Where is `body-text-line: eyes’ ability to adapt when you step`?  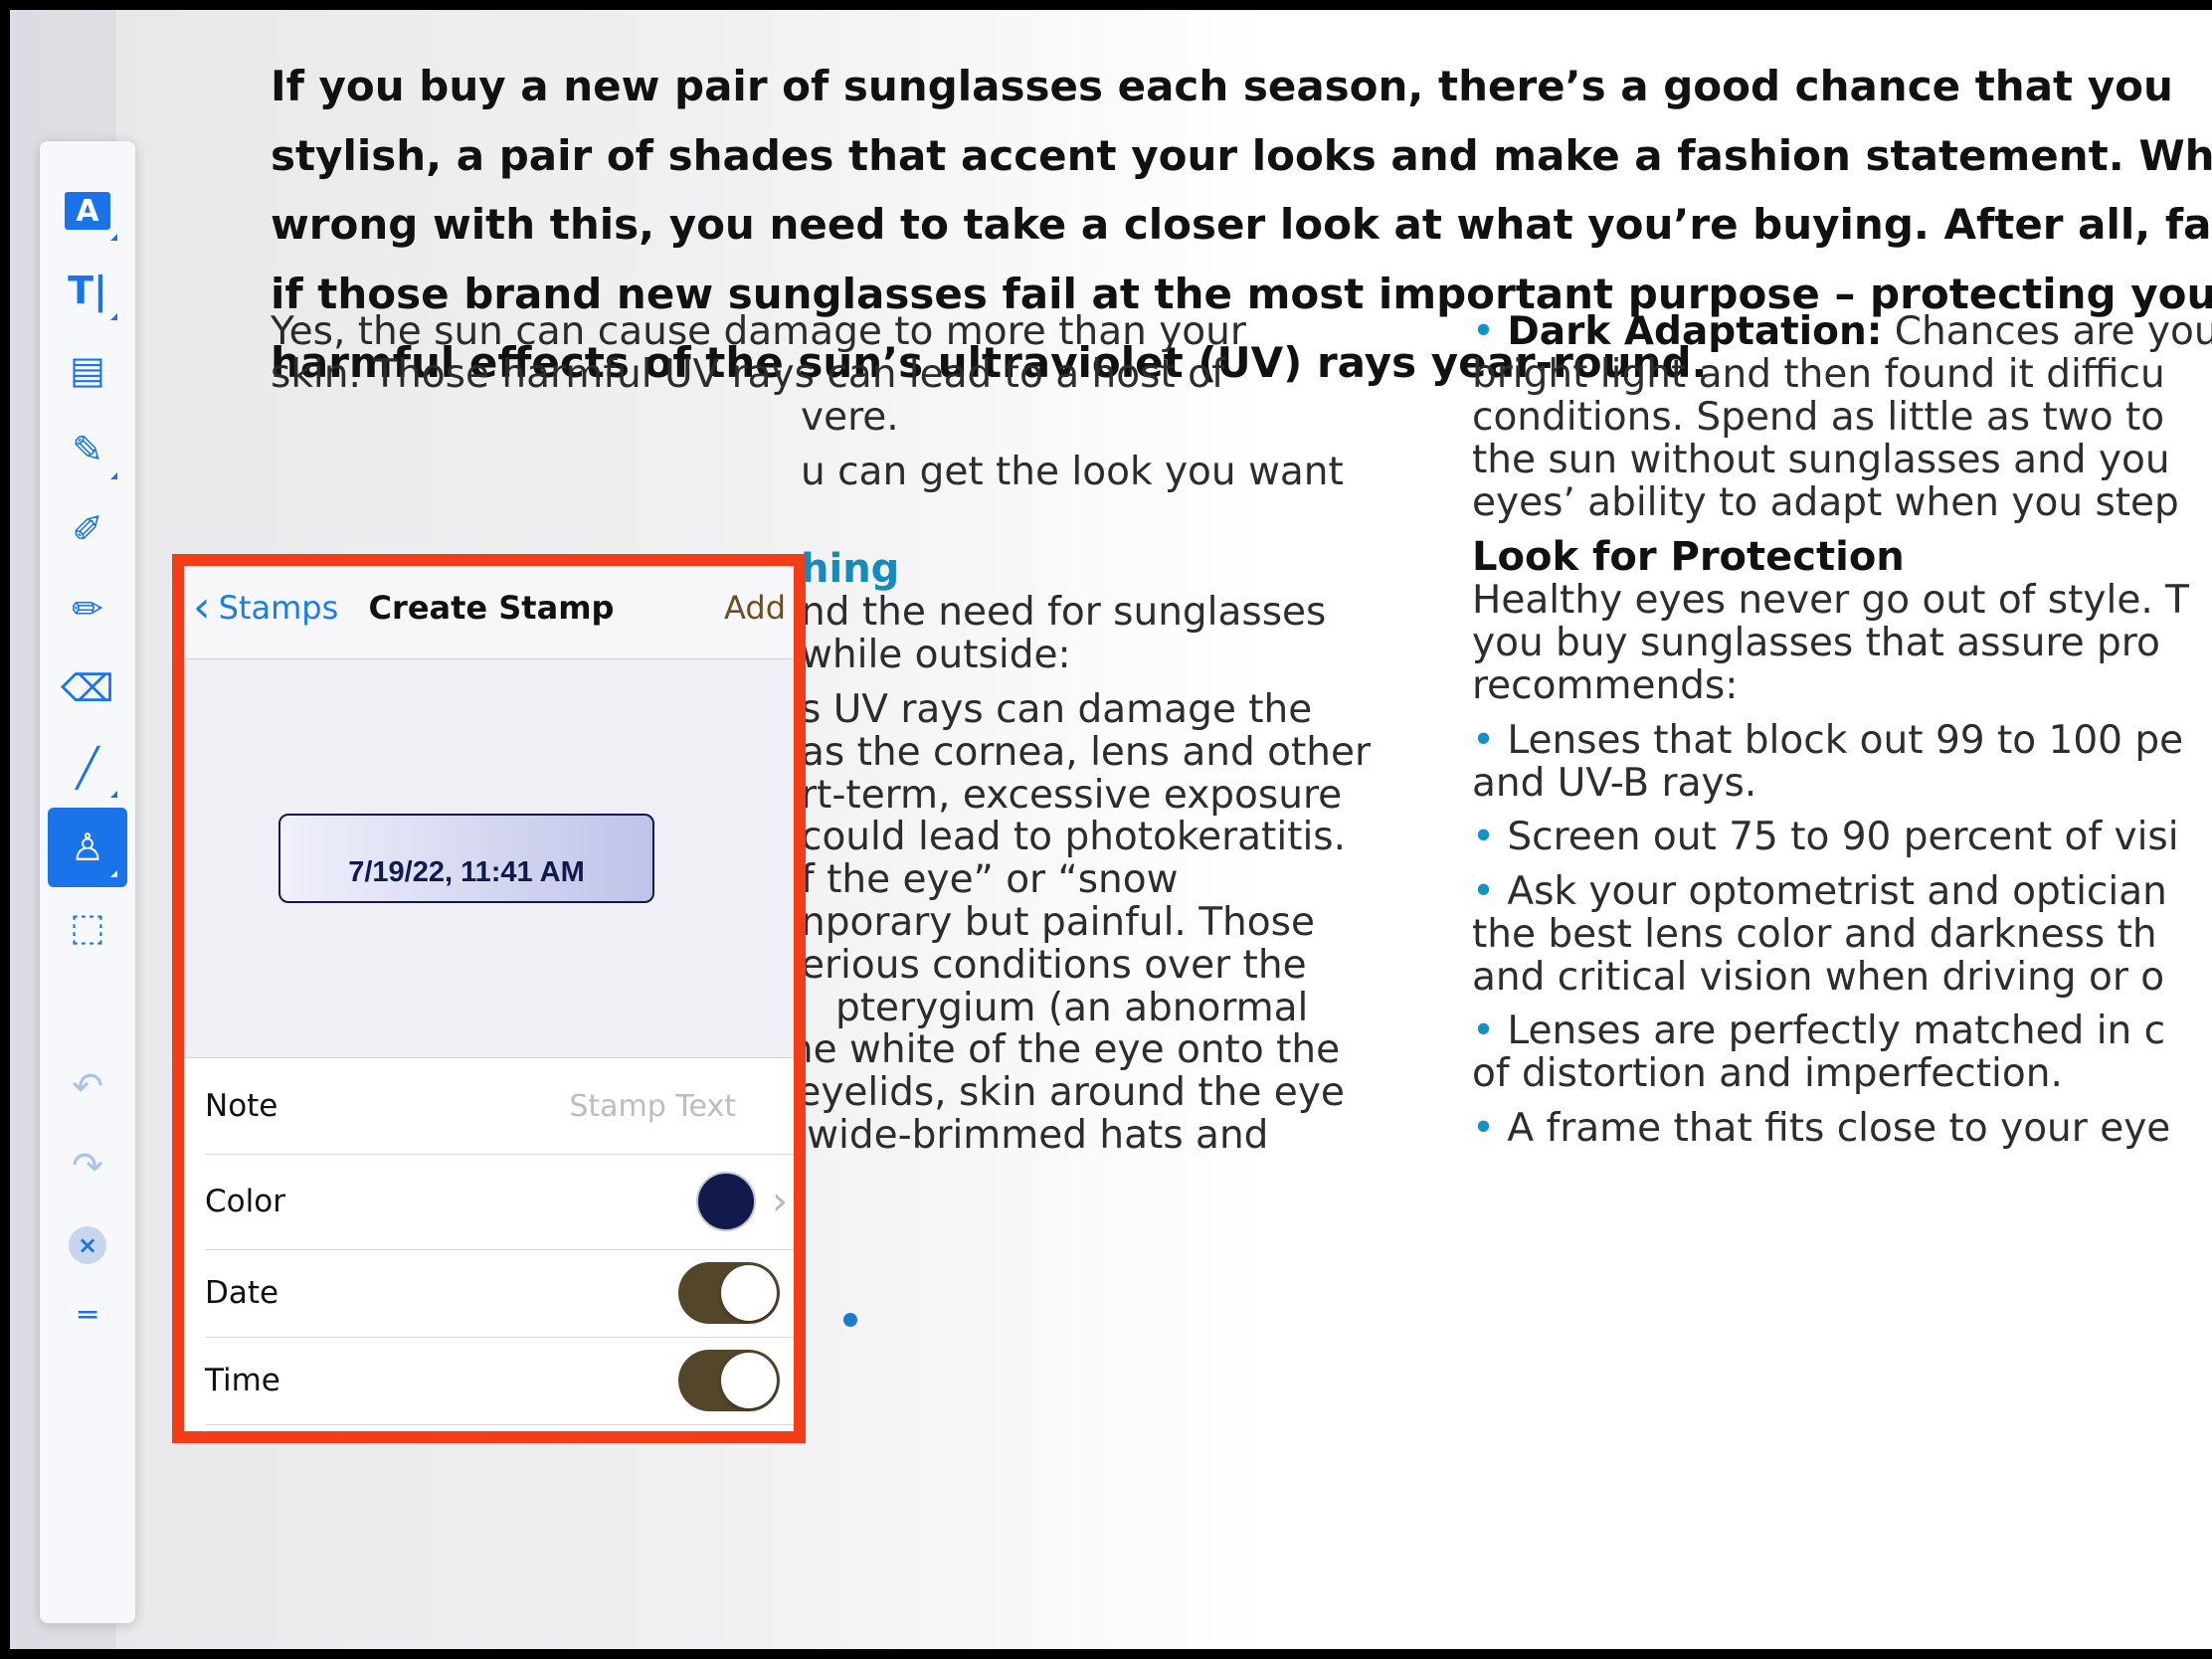 body-text-line: eyes’ ability to adapt when you step is located at coordinates (1825, 502).